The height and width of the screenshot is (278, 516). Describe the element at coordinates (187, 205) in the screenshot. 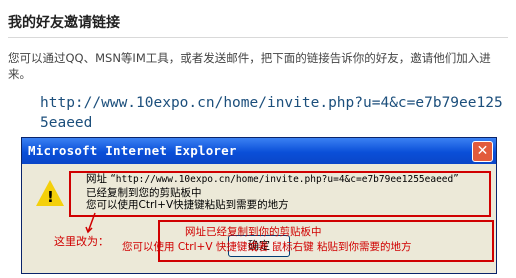

I see `message-line-paste: 您可以使用Ctrl+V快捷键粘贴到需要的地方` at that location.